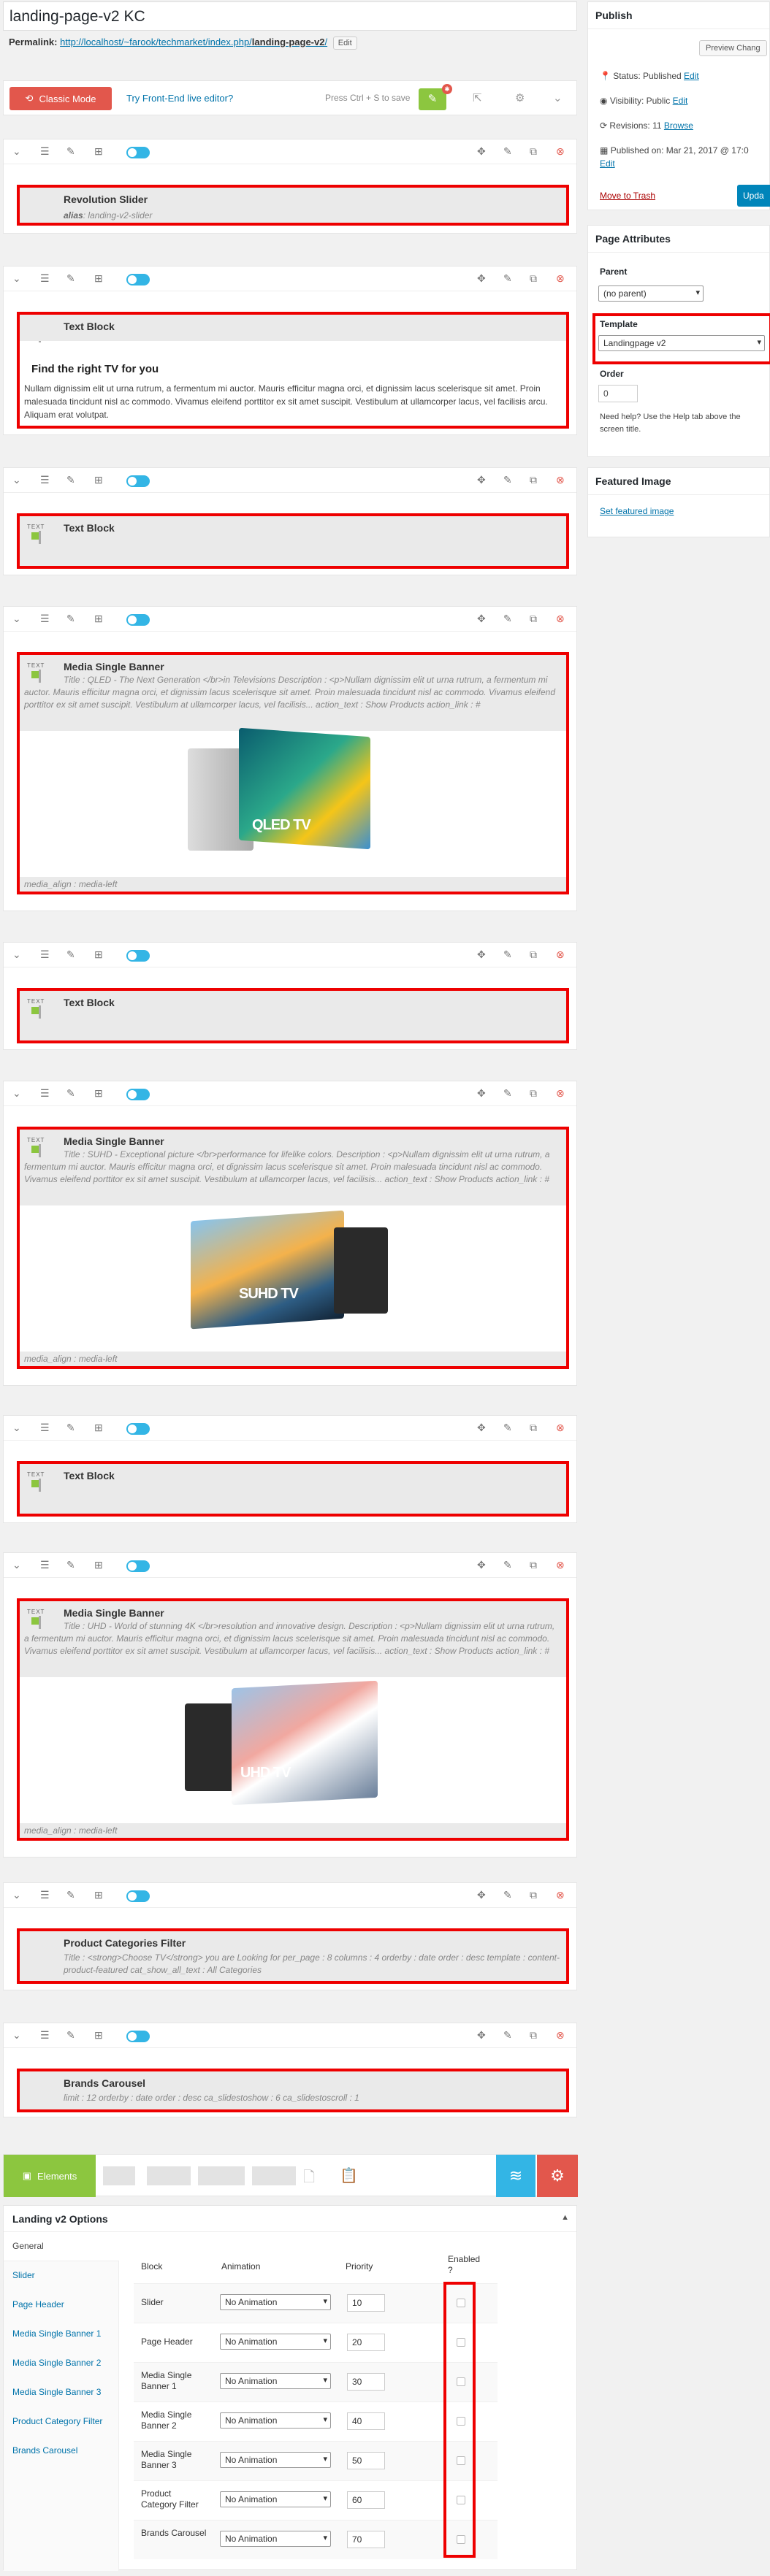 The width and height of the screenshot is (770, 2576). What do you see at coordinates (293, 541) in the screenshot?
I see `element-2: TEXT Text Block` at bounding box center [293, 541].